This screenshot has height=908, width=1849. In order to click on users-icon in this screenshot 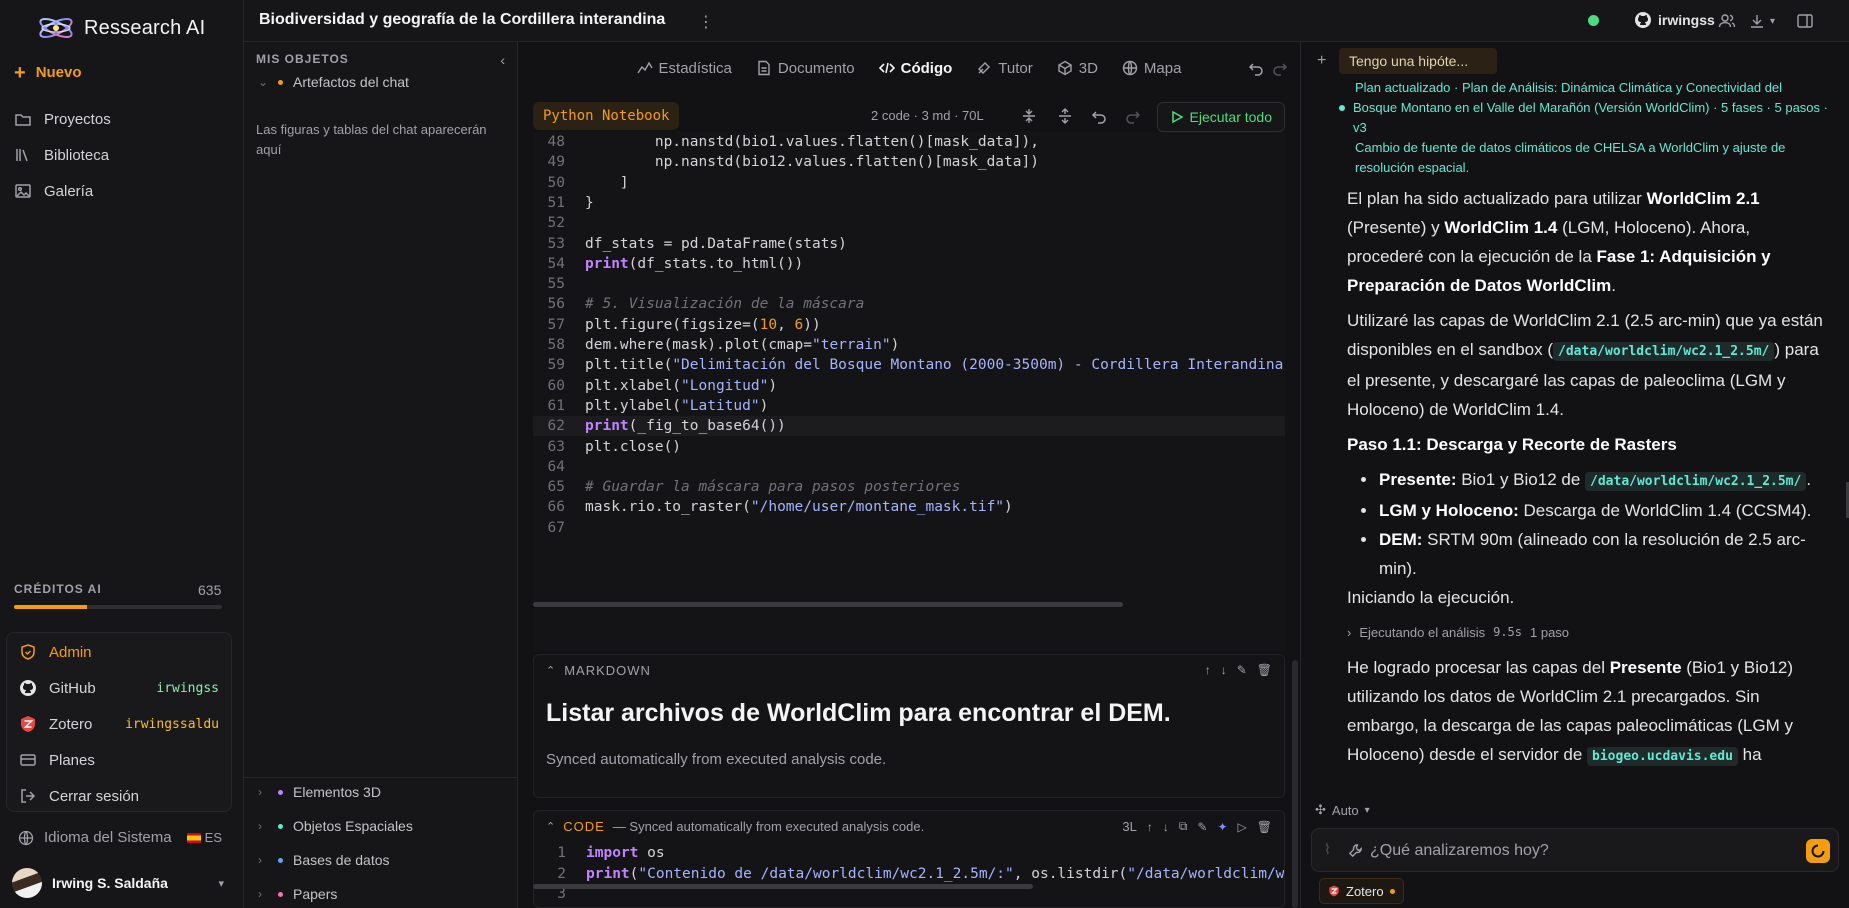, I will do `click(1727, 21)`.